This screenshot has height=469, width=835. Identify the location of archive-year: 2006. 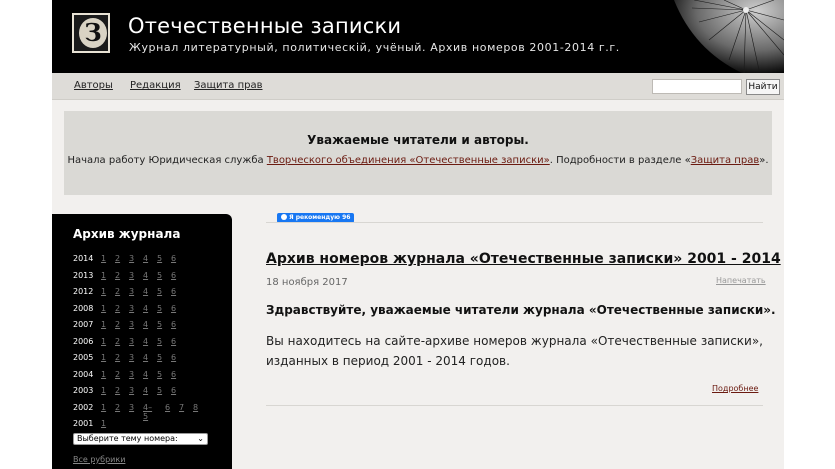
(83, 341).